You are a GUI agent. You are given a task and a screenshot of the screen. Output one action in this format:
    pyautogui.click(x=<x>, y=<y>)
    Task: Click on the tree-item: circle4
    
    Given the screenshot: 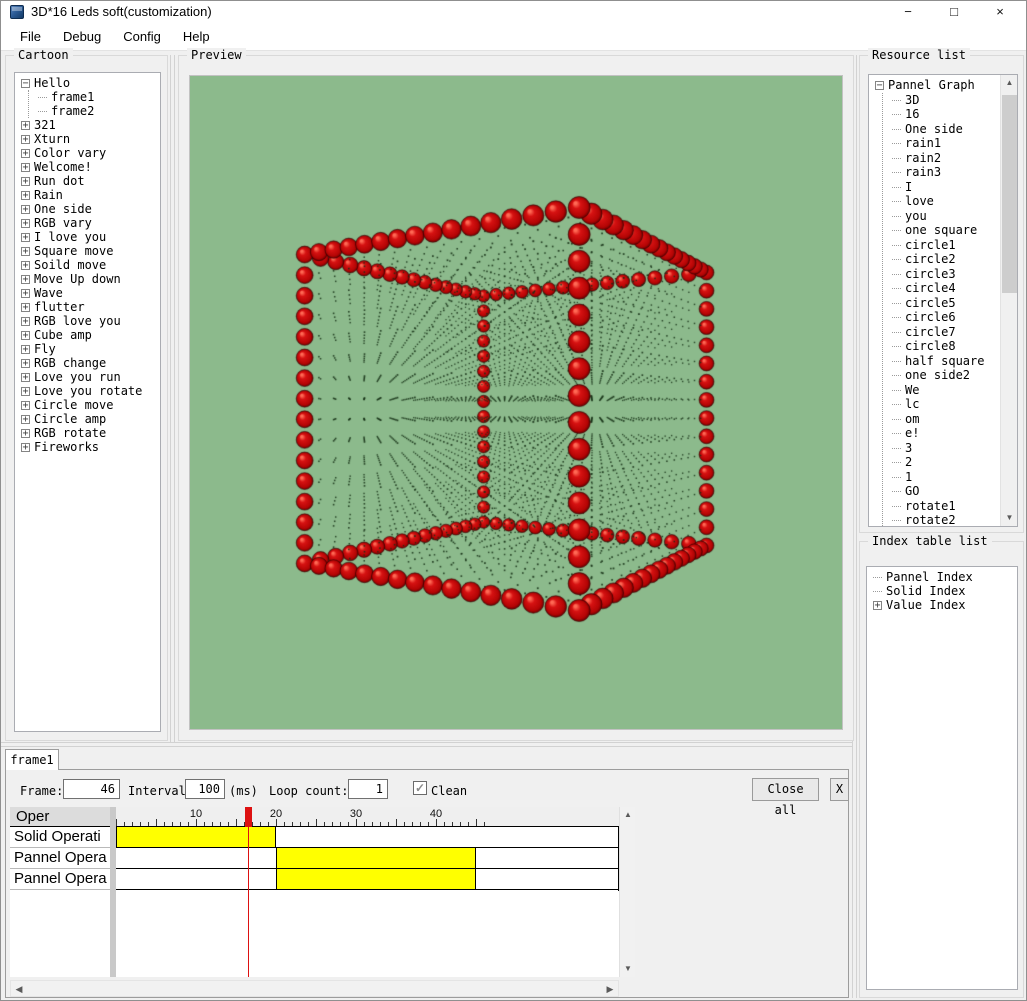 What is the action you would take?
    pyautogui.click(x=945, y=288)
    